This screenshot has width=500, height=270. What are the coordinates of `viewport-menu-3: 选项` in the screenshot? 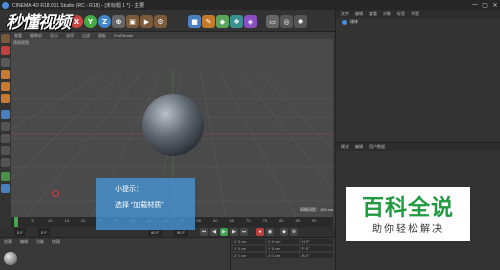 It's located at (70, 36).